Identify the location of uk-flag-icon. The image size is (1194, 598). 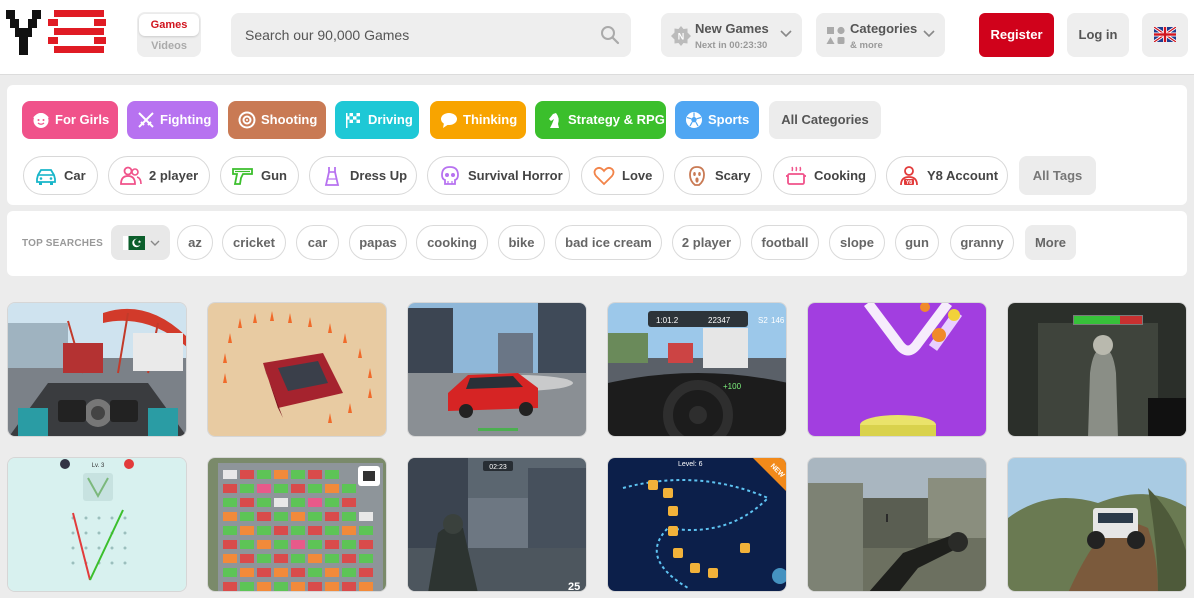
(1165, 34).